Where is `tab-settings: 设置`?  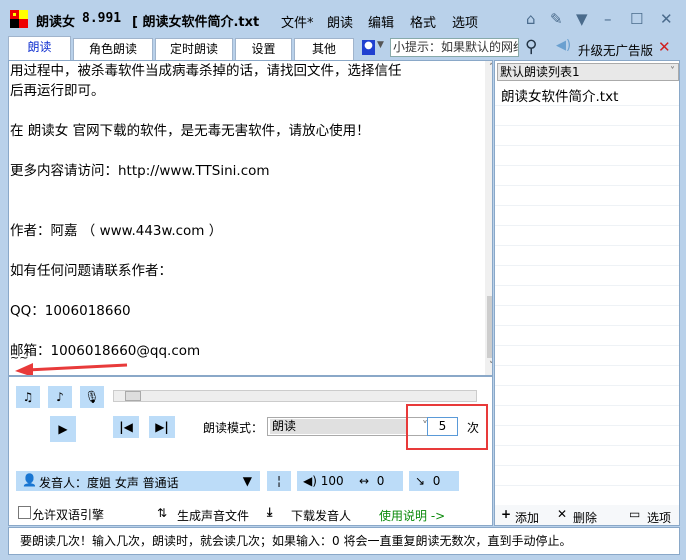
tab-settings: 设置 is located at coordinates (263, 49).